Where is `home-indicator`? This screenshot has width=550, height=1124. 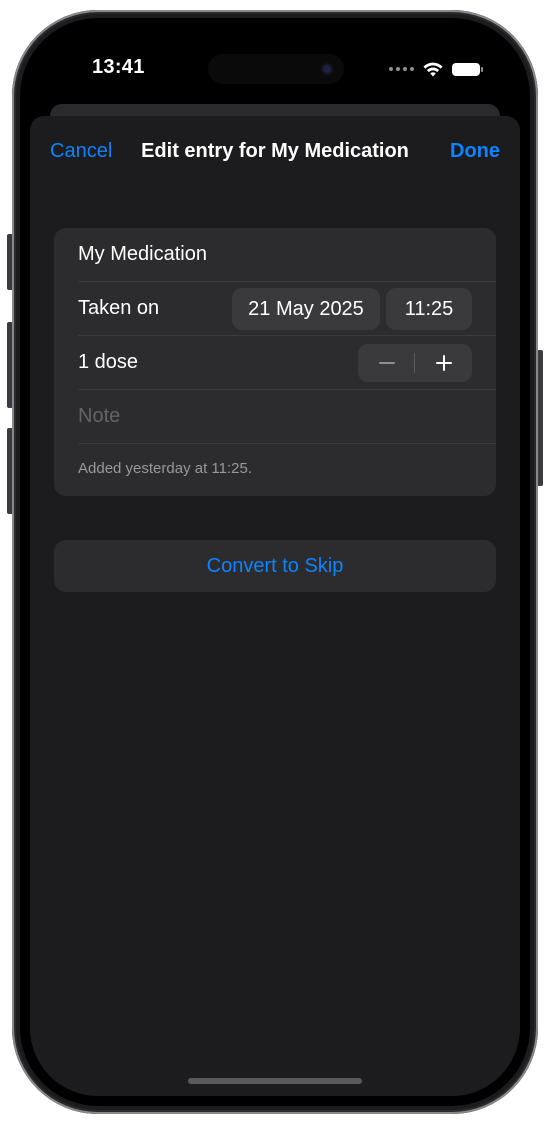 home-indicator is located at coordinates (275, 1081).